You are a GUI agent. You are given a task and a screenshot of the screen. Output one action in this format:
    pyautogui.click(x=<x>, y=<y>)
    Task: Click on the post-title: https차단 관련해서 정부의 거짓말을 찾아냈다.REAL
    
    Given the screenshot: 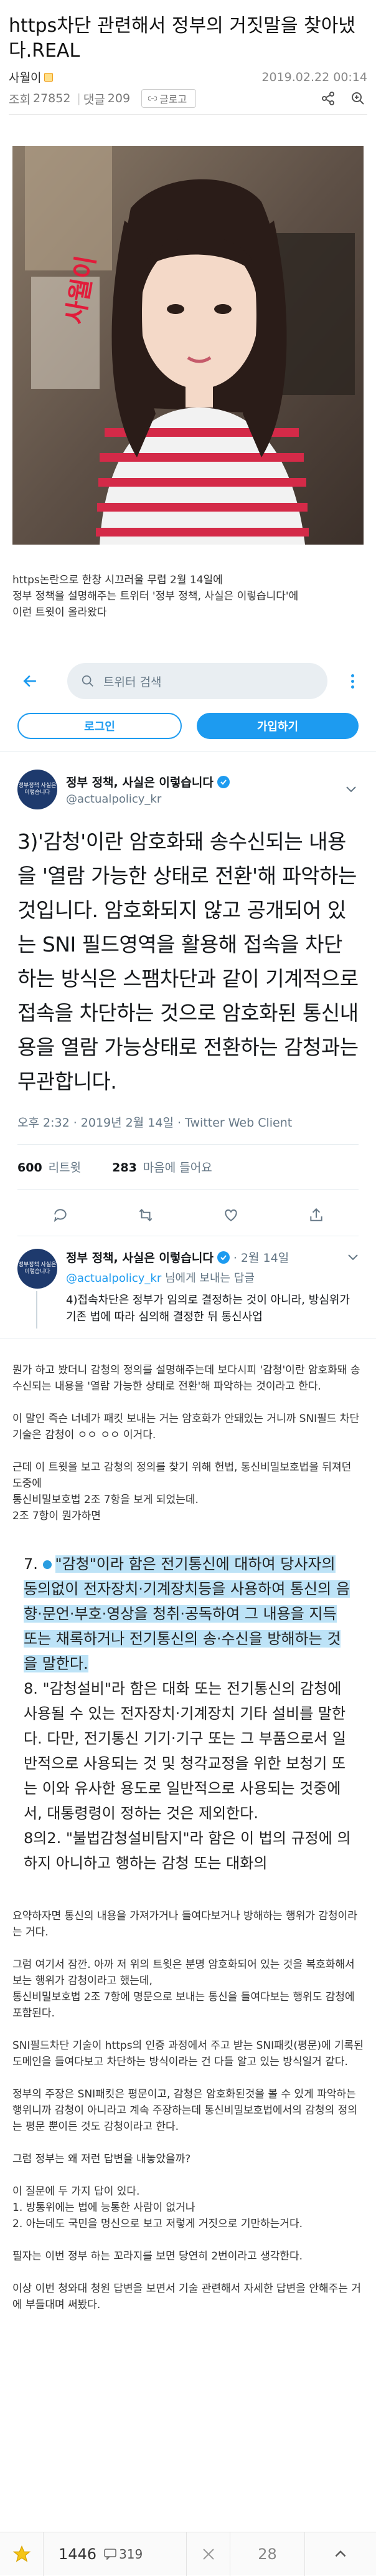 What is the action you would take?
    pyautogui.click(x=182, y=38)
    